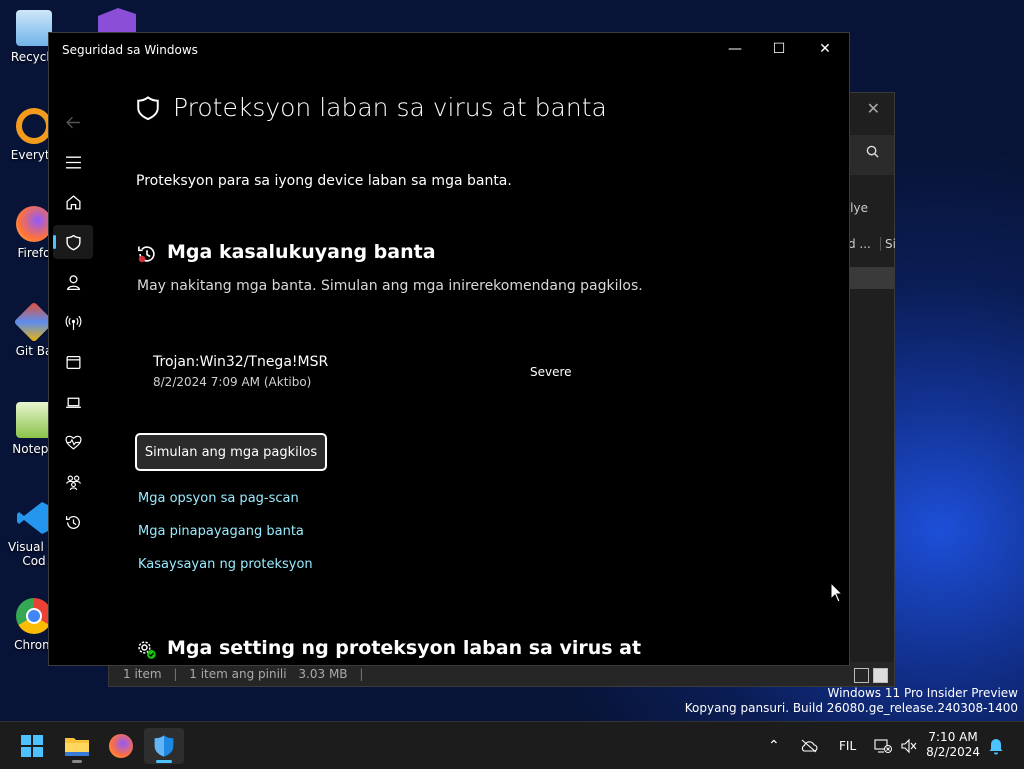 This screenshot has height=769, width=1024. What do you see at coordinates (861, 675) in the screenshot?
I see `details-view-button` at bounding box center [861, 675].